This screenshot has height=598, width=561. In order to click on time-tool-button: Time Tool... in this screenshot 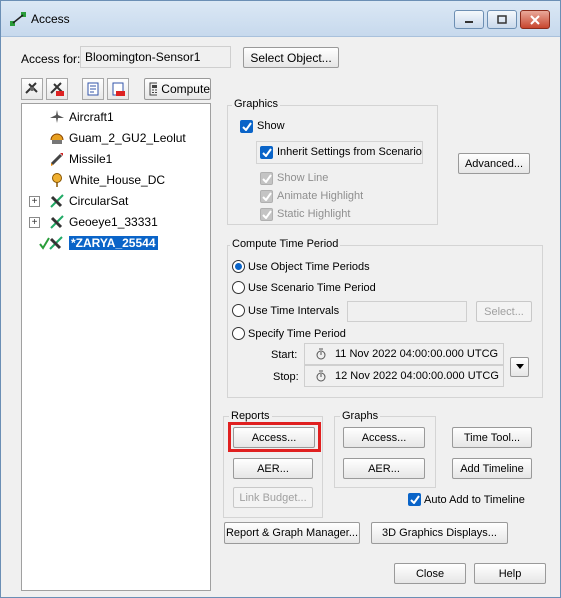, I will do `click(492, 437)`.